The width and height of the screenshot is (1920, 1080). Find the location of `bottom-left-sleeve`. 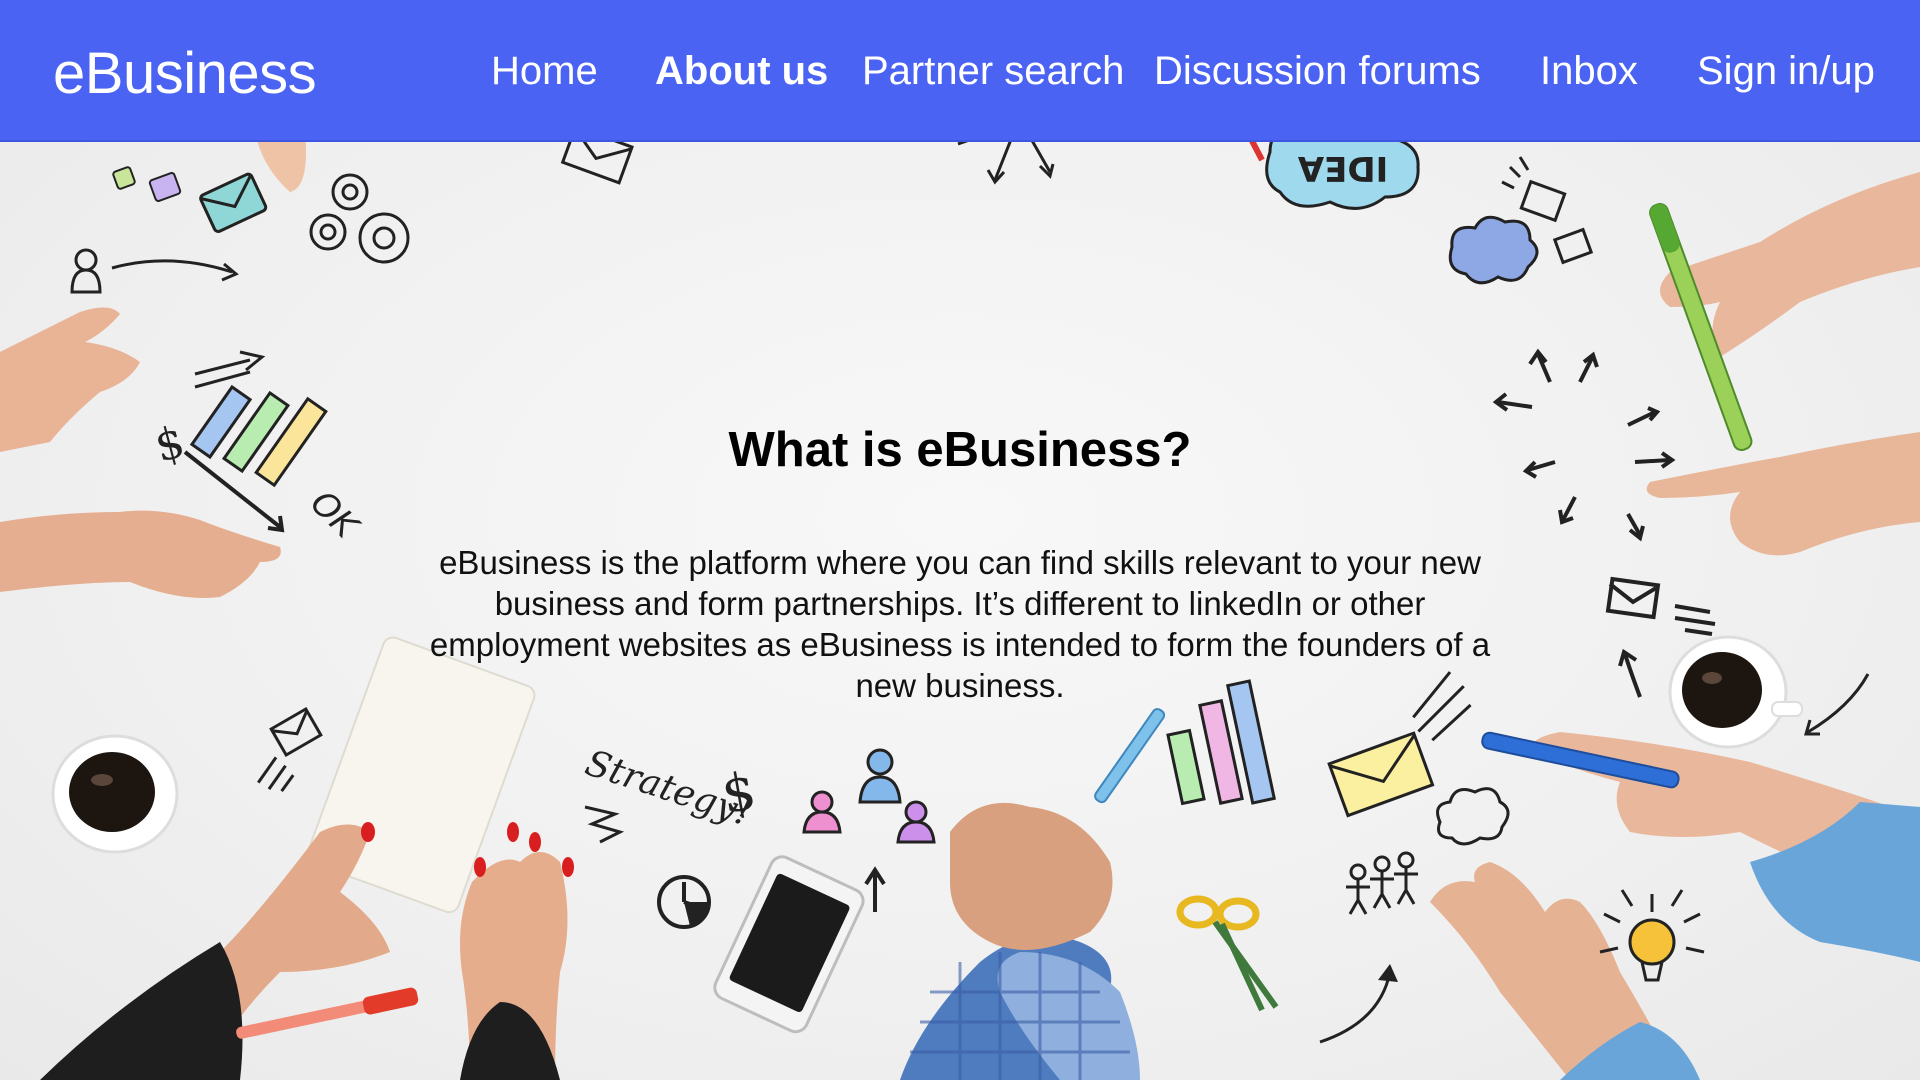

bottom-left-sleeve is located at coordinates (141, 1011).